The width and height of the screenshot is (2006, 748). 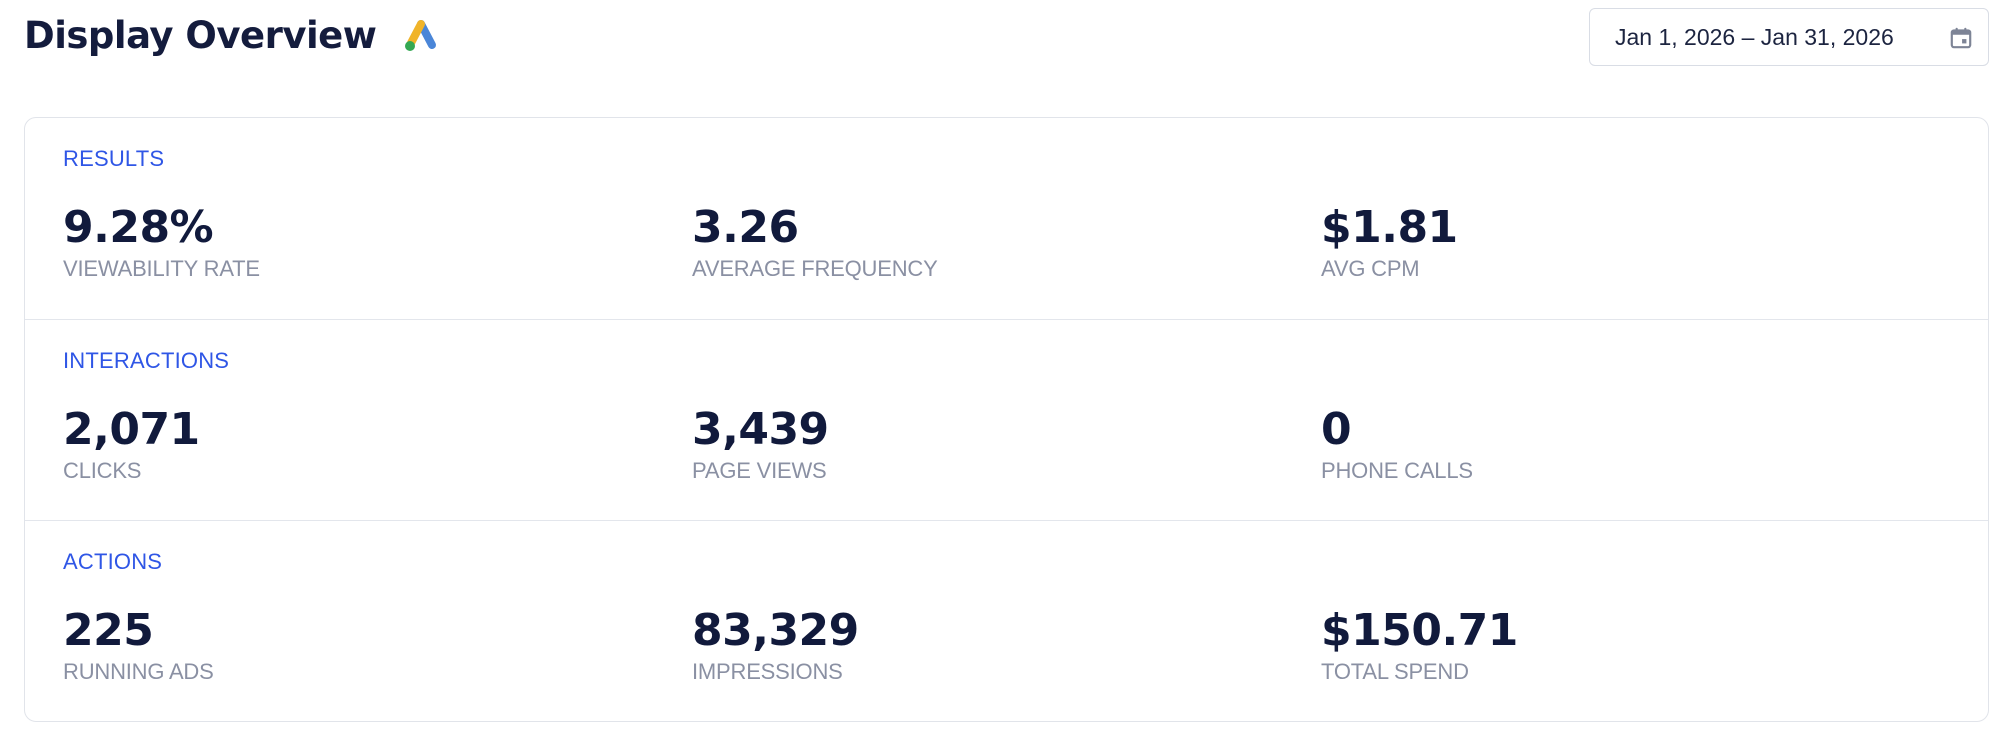 What do you see at coordinates (1370, 268) in the screenshot?
I see `metric-label: AVG CPM` at bounding box center [1370, 268].